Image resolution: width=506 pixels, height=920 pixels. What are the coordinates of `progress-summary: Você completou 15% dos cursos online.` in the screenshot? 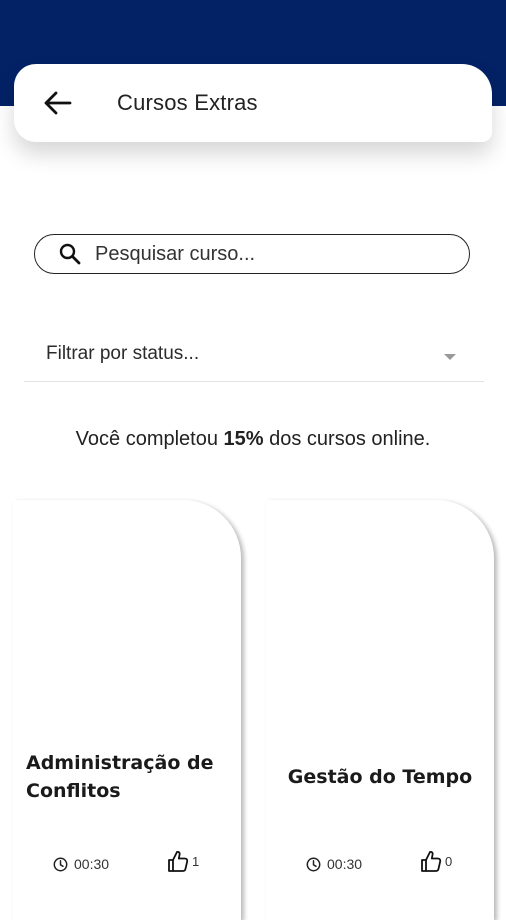 It's located at (253, 439).